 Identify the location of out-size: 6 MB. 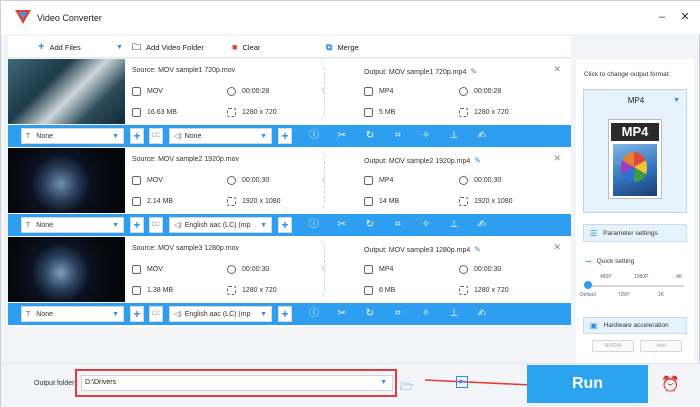
(379, 290).